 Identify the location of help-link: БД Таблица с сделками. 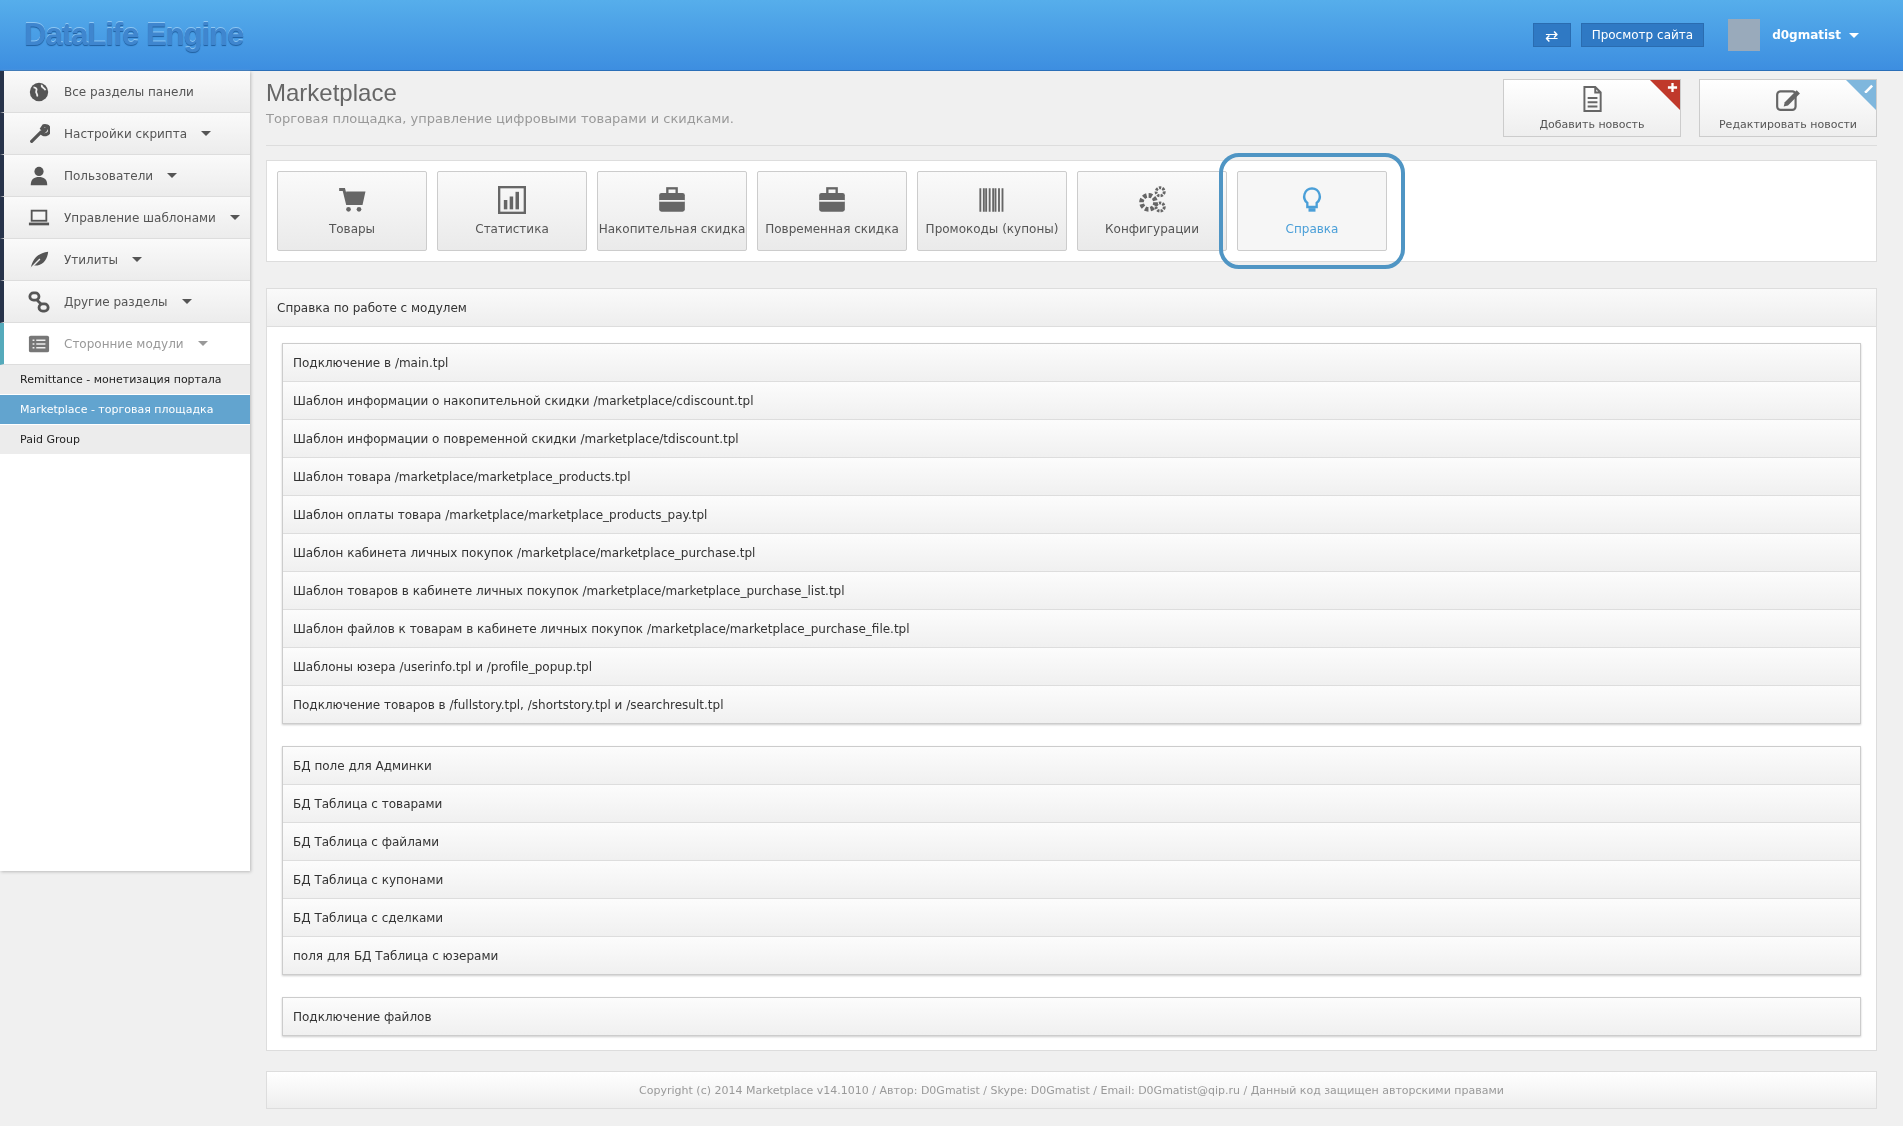
(1071, 918).